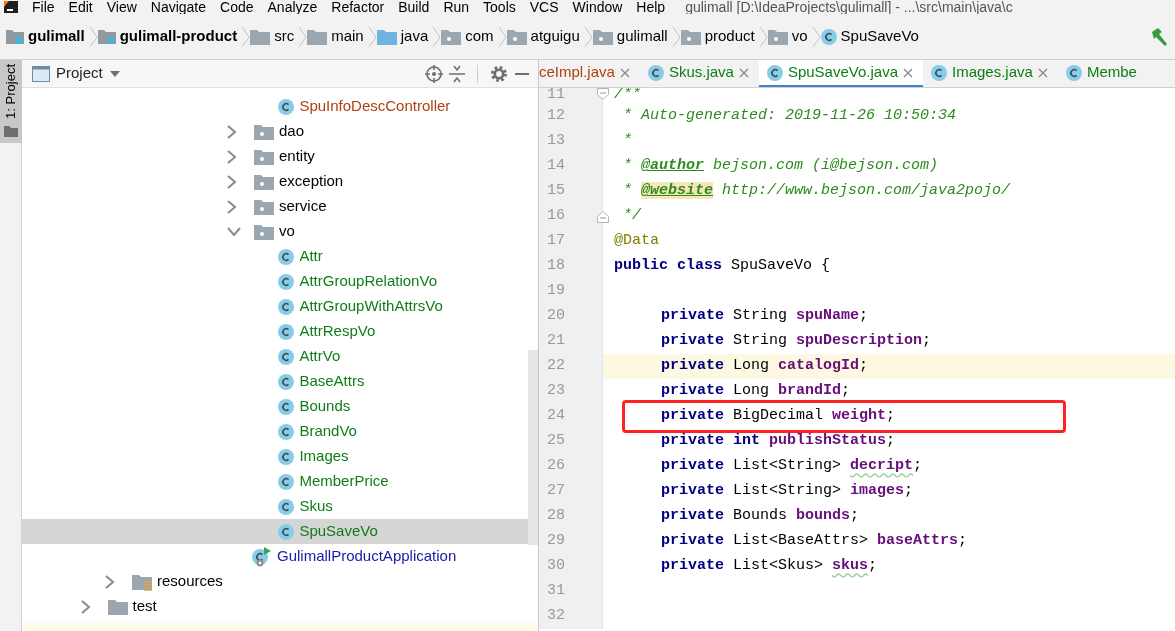 This screenshot has height=631, width=1175. What do you see at coordinates (275, 281) in the screenshot?
I see `tree-item: AttrGroupRelationVo` at bounding box center [275, 281].